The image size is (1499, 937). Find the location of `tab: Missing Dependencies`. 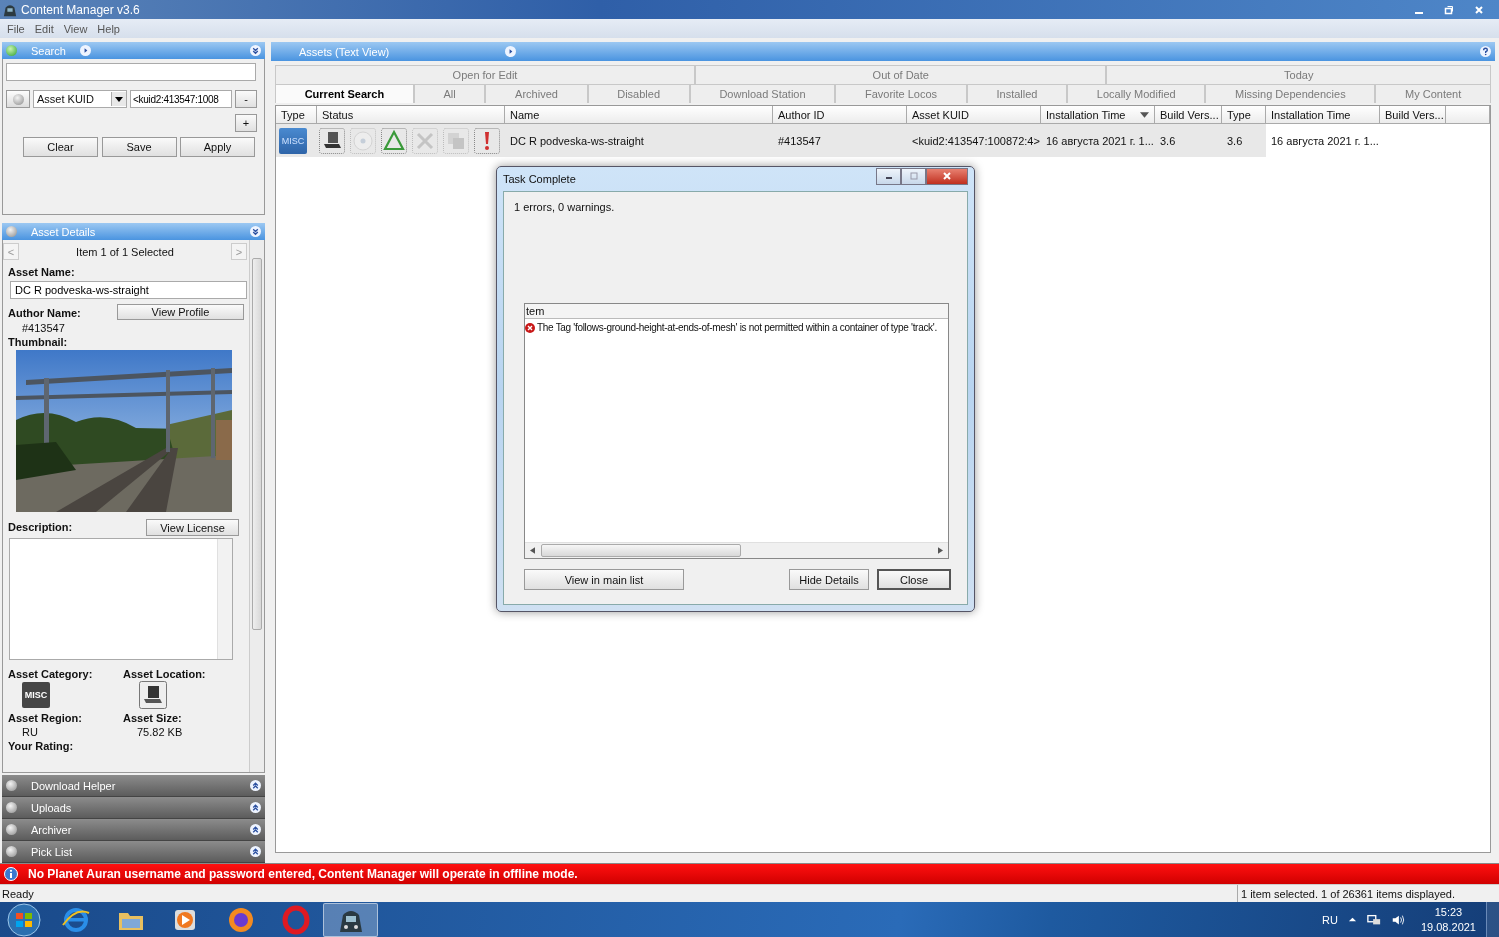

tab: Missing Dependencies is located at coordinates (1290, 93).